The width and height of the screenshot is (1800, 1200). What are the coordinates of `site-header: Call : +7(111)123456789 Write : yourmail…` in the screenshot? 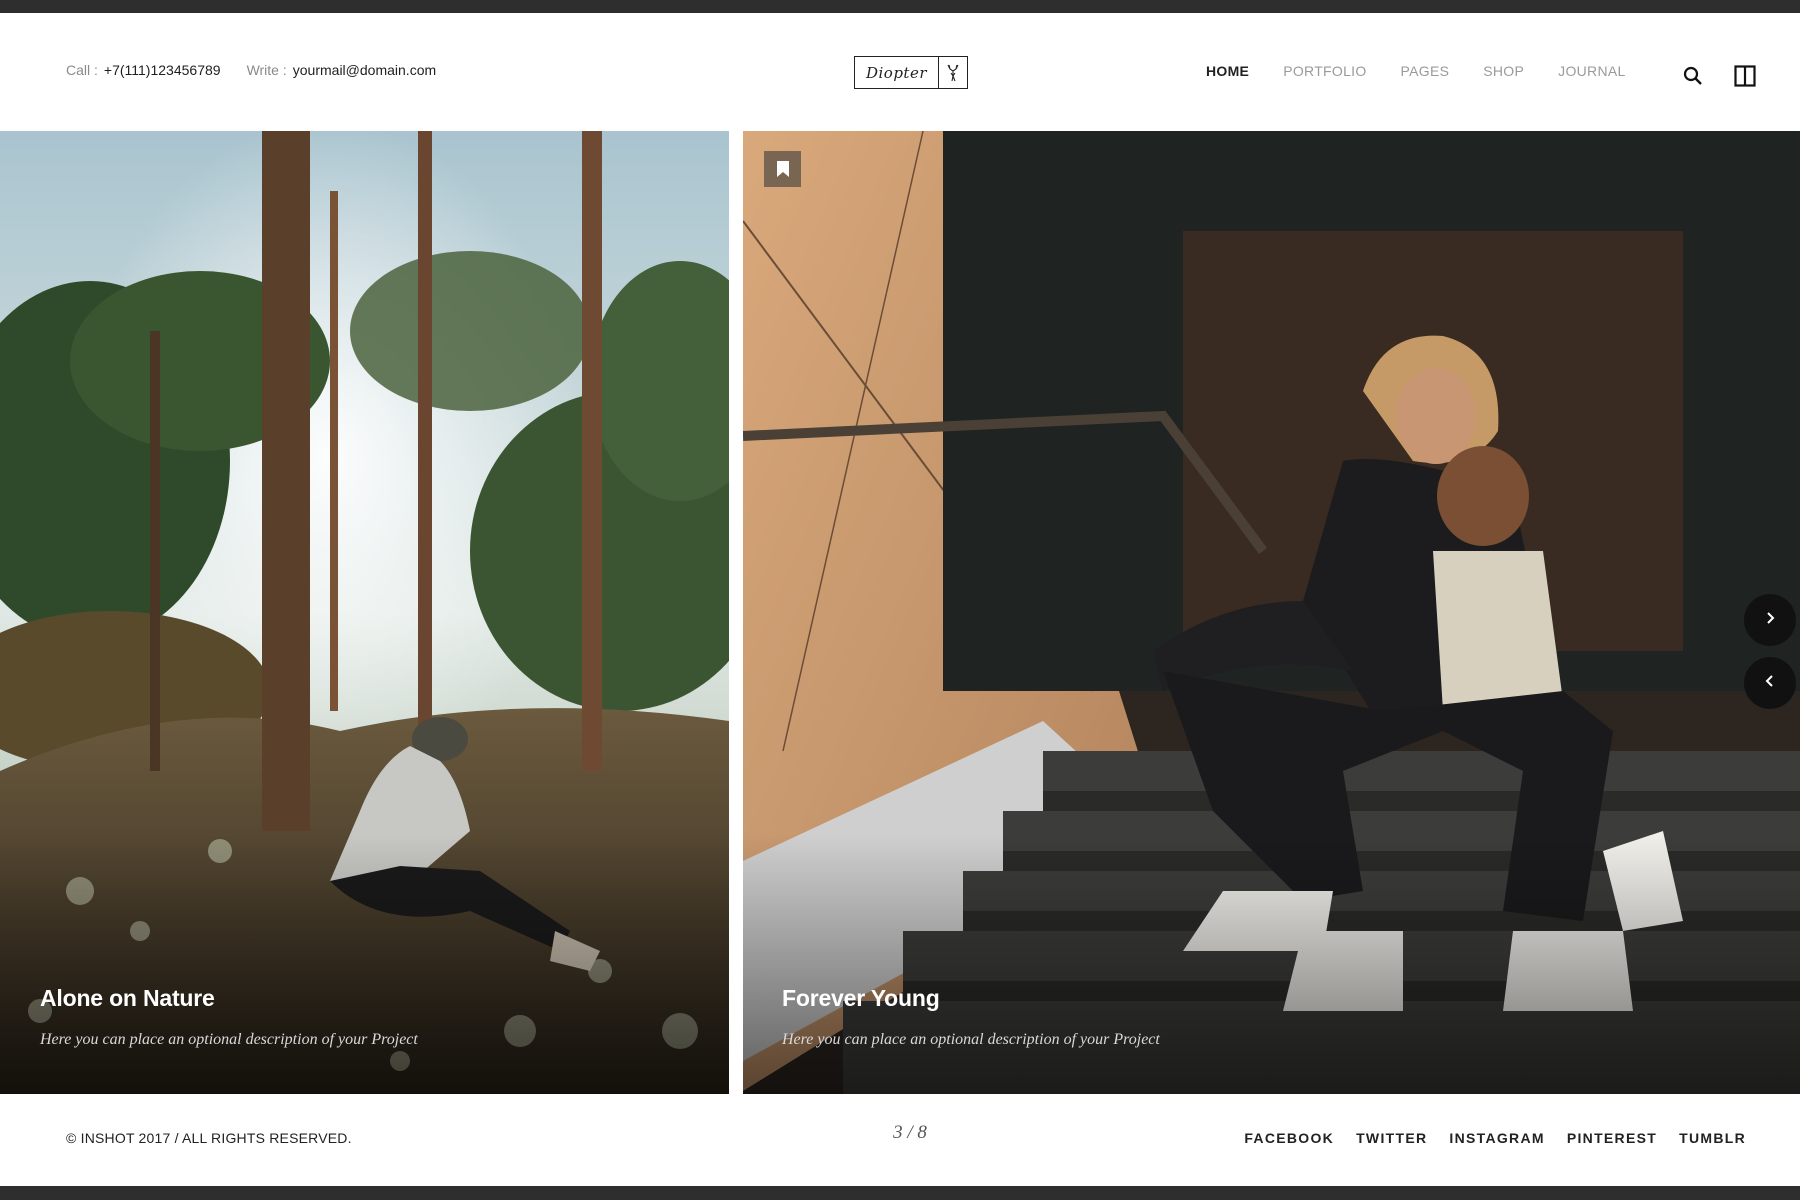 It's located at (900, 72).